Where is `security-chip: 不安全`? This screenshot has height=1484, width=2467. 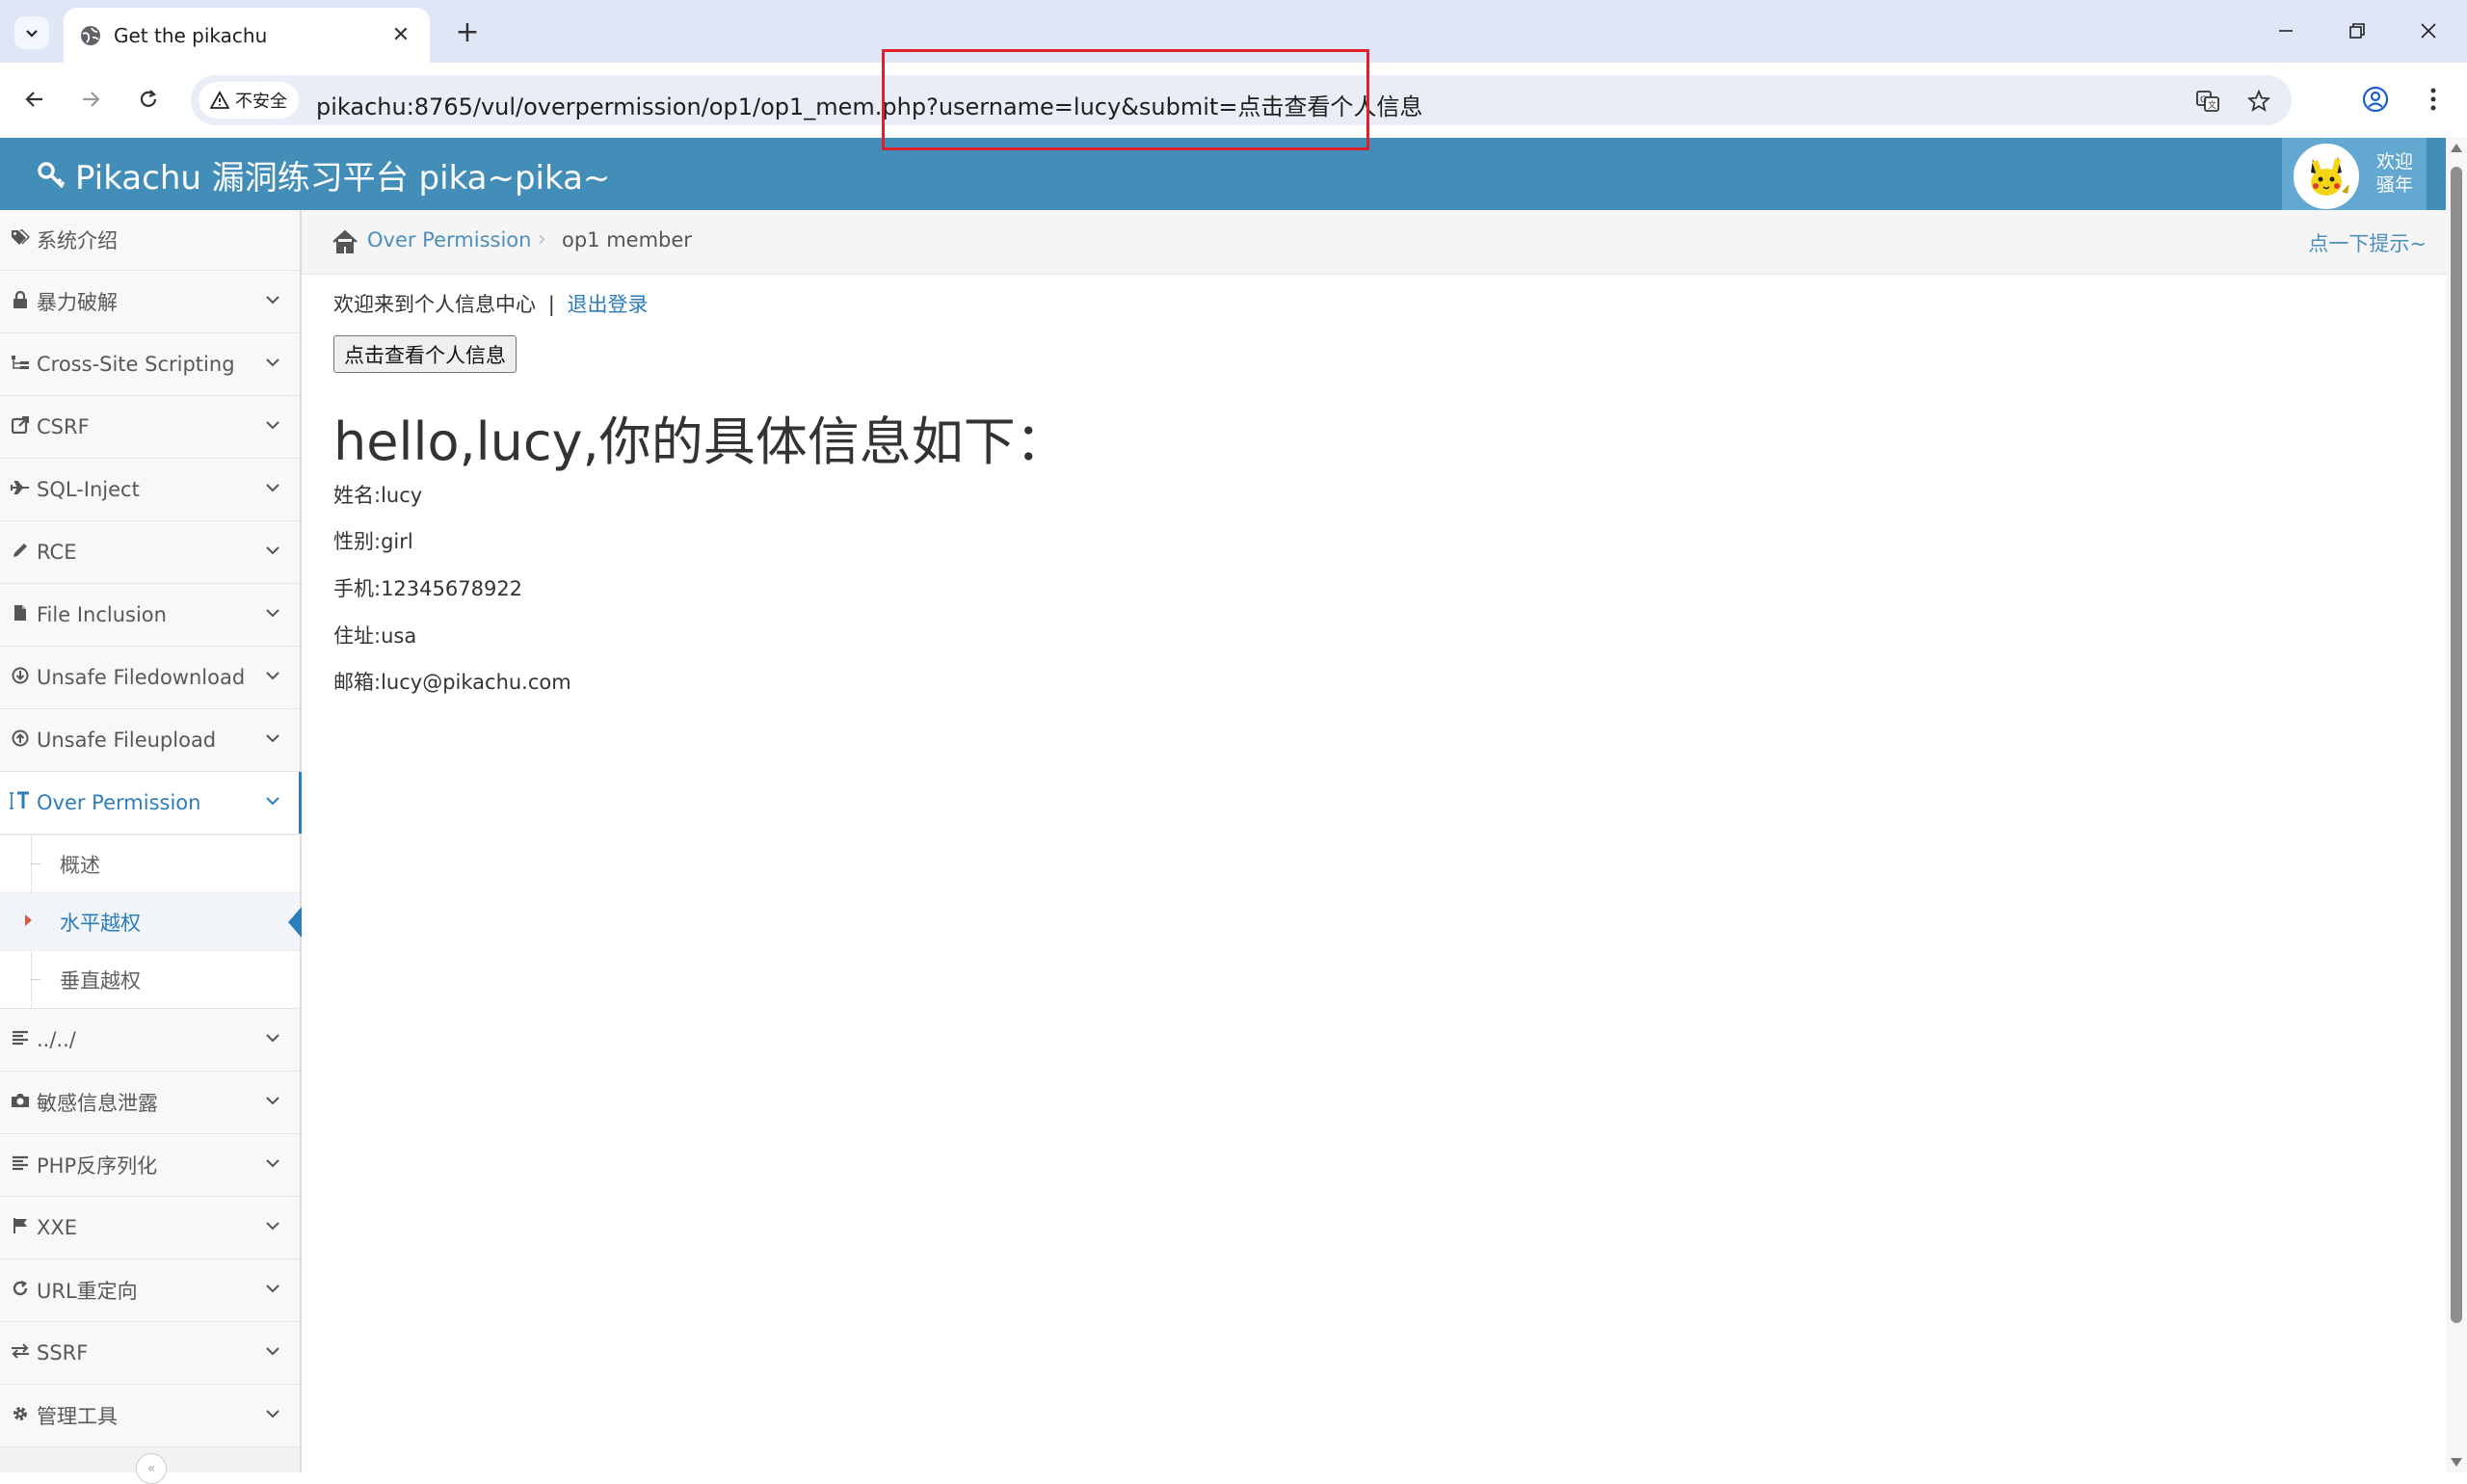 security-chip: 不安全 is located at coordinates (249, 100).